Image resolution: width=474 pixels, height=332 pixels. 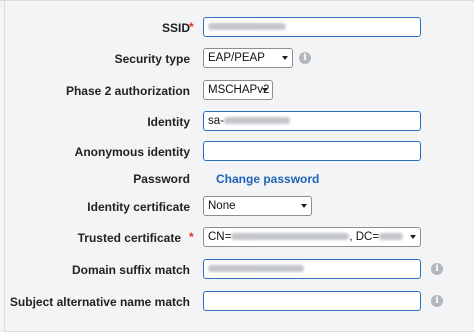 I want to click on password-label: Password, so click(x=161, y=179).